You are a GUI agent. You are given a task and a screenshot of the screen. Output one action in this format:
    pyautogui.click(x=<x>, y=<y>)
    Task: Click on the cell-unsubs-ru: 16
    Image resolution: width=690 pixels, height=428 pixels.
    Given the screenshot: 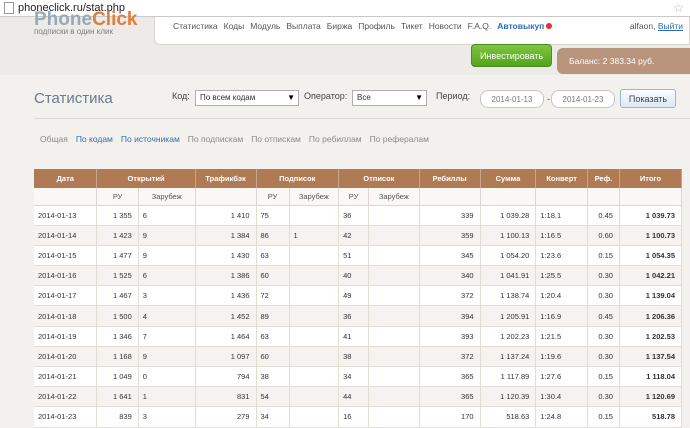 What is the action you would take?
    pyautogui.click(x=354, y=417)
    